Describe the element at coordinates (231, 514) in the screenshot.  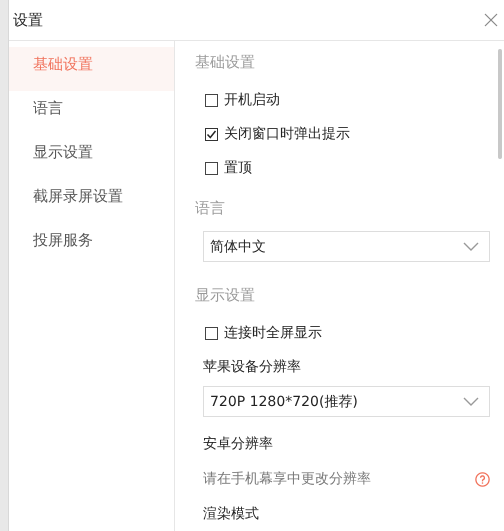
I see `field-label: 渲染模式` at that location.